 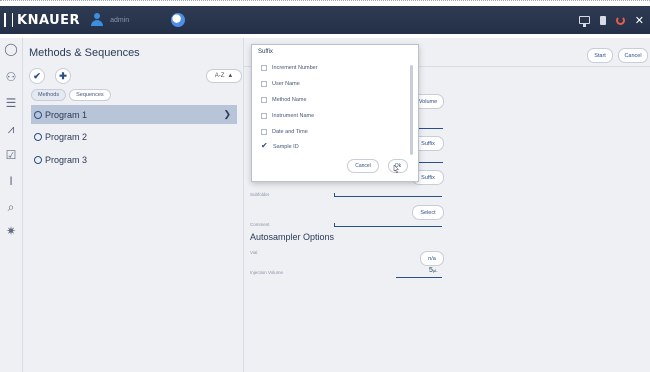 What do you see at coordinates (284, 132) in the screenshot?
I see `option-date-and-time: Date and Time` at bounding box center [284, 132].